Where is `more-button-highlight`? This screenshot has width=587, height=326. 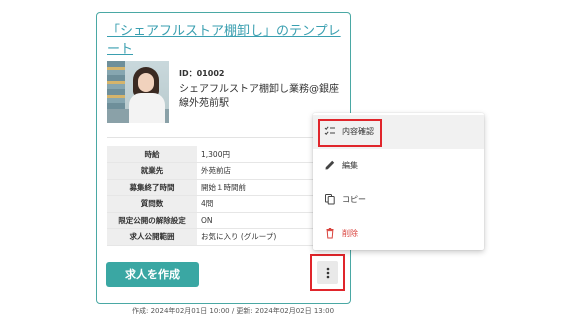
more-button-highlight is located at coordinates (327, 272).